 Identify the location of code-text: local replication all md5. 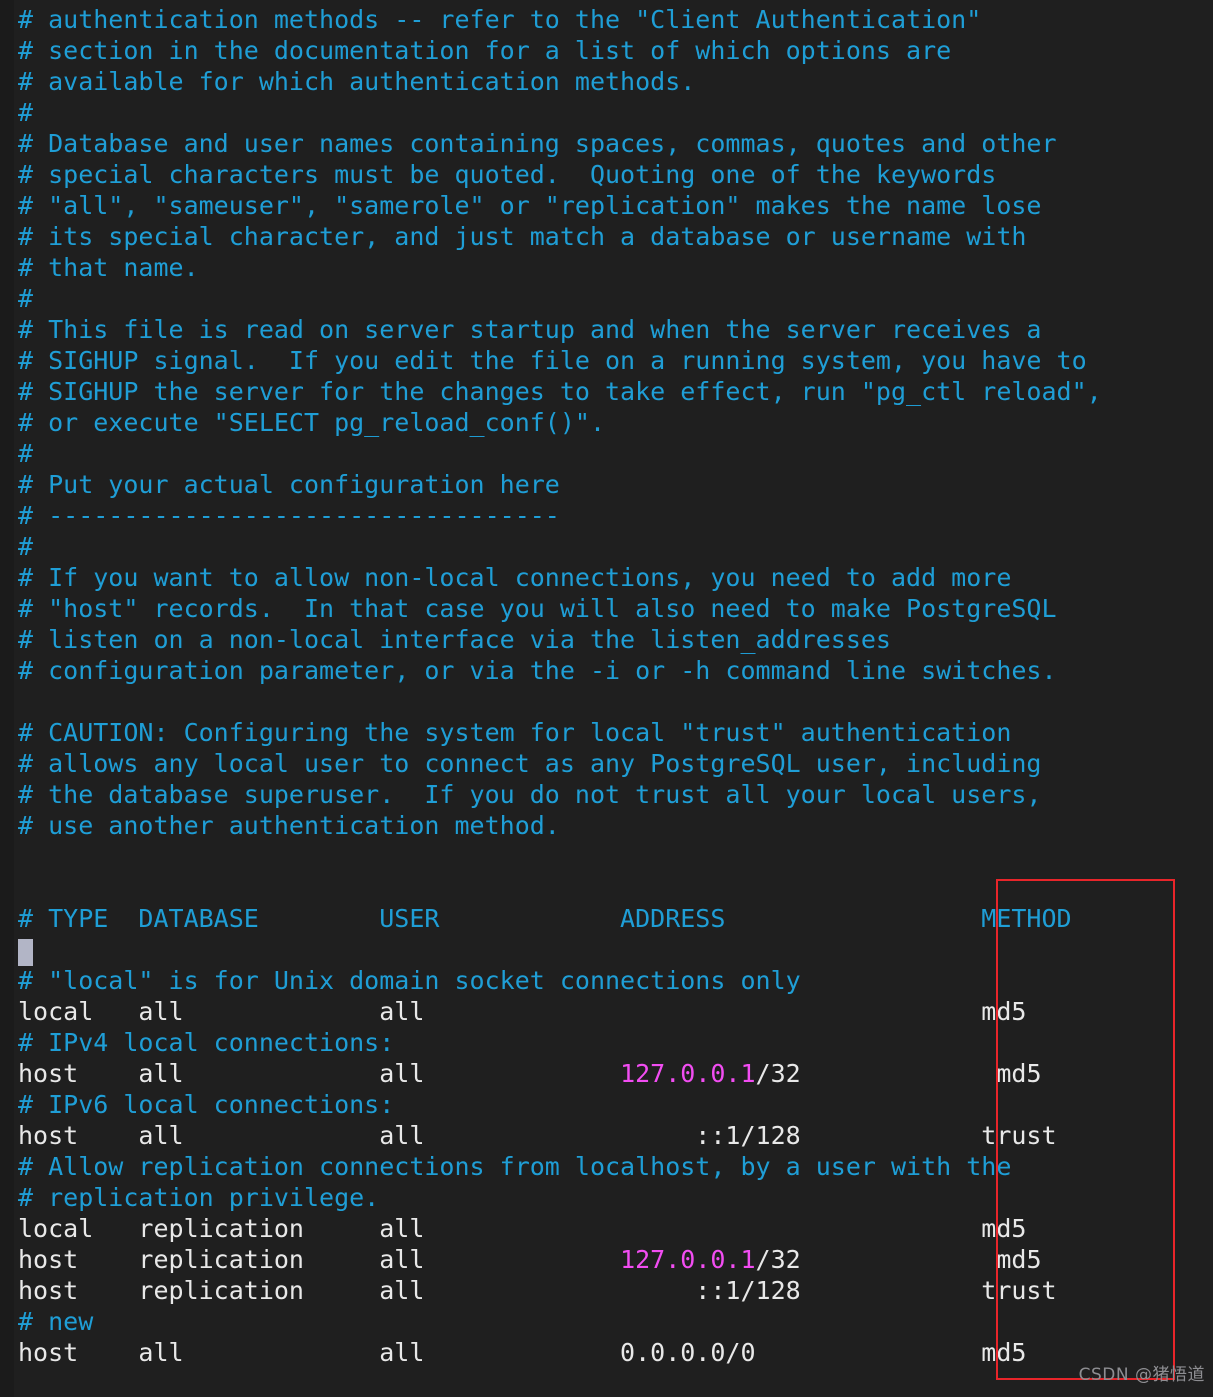
(522, 1228).